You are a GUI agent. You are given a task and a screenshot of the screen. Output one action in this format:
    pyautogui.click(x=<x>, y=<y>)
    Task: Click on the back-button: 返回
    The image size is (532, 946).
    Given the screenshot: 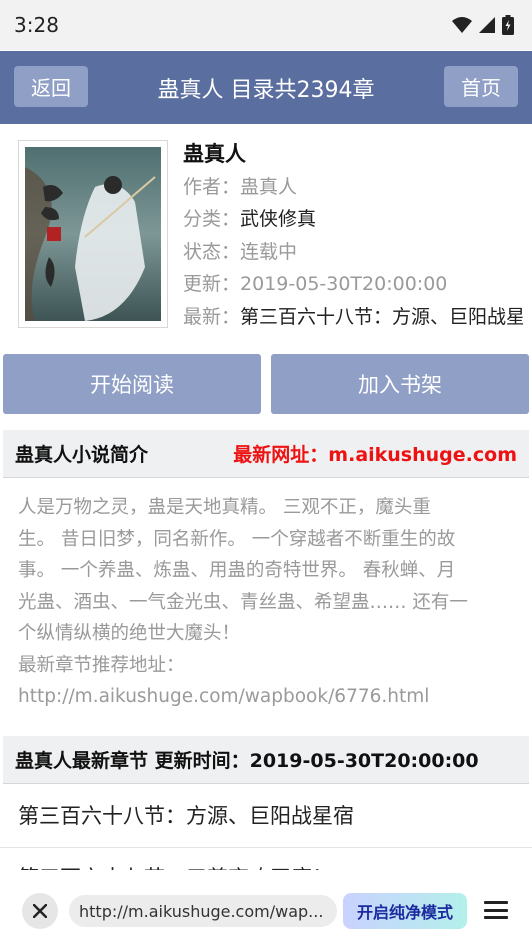 What is the action you would take?
    pyautogui.click(x=51, y=86)
    